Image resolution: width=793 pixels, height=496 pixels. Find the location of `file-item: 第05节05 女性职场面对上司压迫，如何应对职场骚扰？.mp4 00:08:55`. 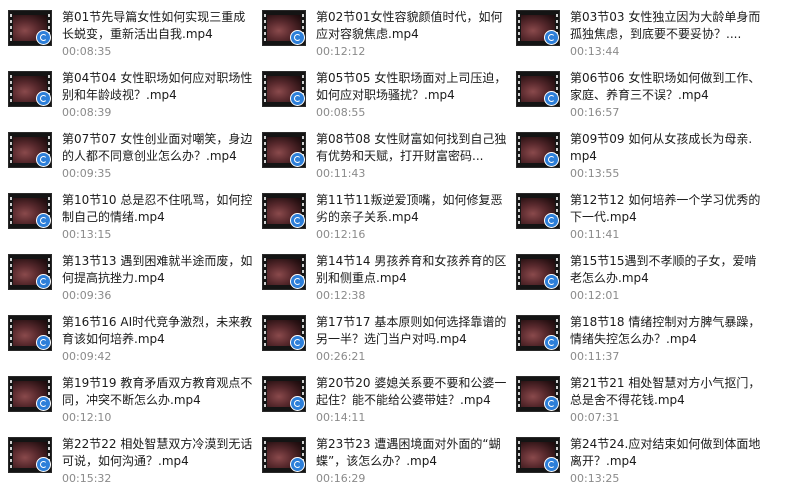

file-item: 第05节05 女性职场面对上司压迫，如何应对职场骚扰？.mp4 00:08:55 is located at coordinates (389, 95).